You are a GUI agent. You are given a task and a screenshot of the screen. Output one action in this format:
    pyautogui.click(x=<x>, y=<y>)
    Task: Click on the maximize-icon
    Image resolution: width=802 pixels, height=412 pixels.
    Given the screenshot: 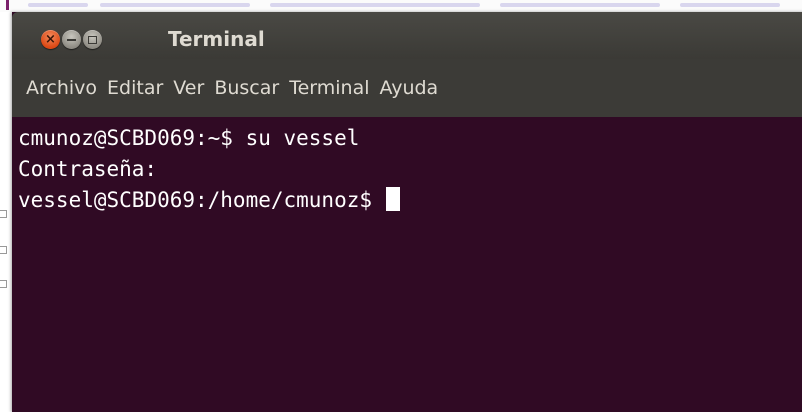 What is the action you would take?
    pyautogui.click(x=92, y=39)
    